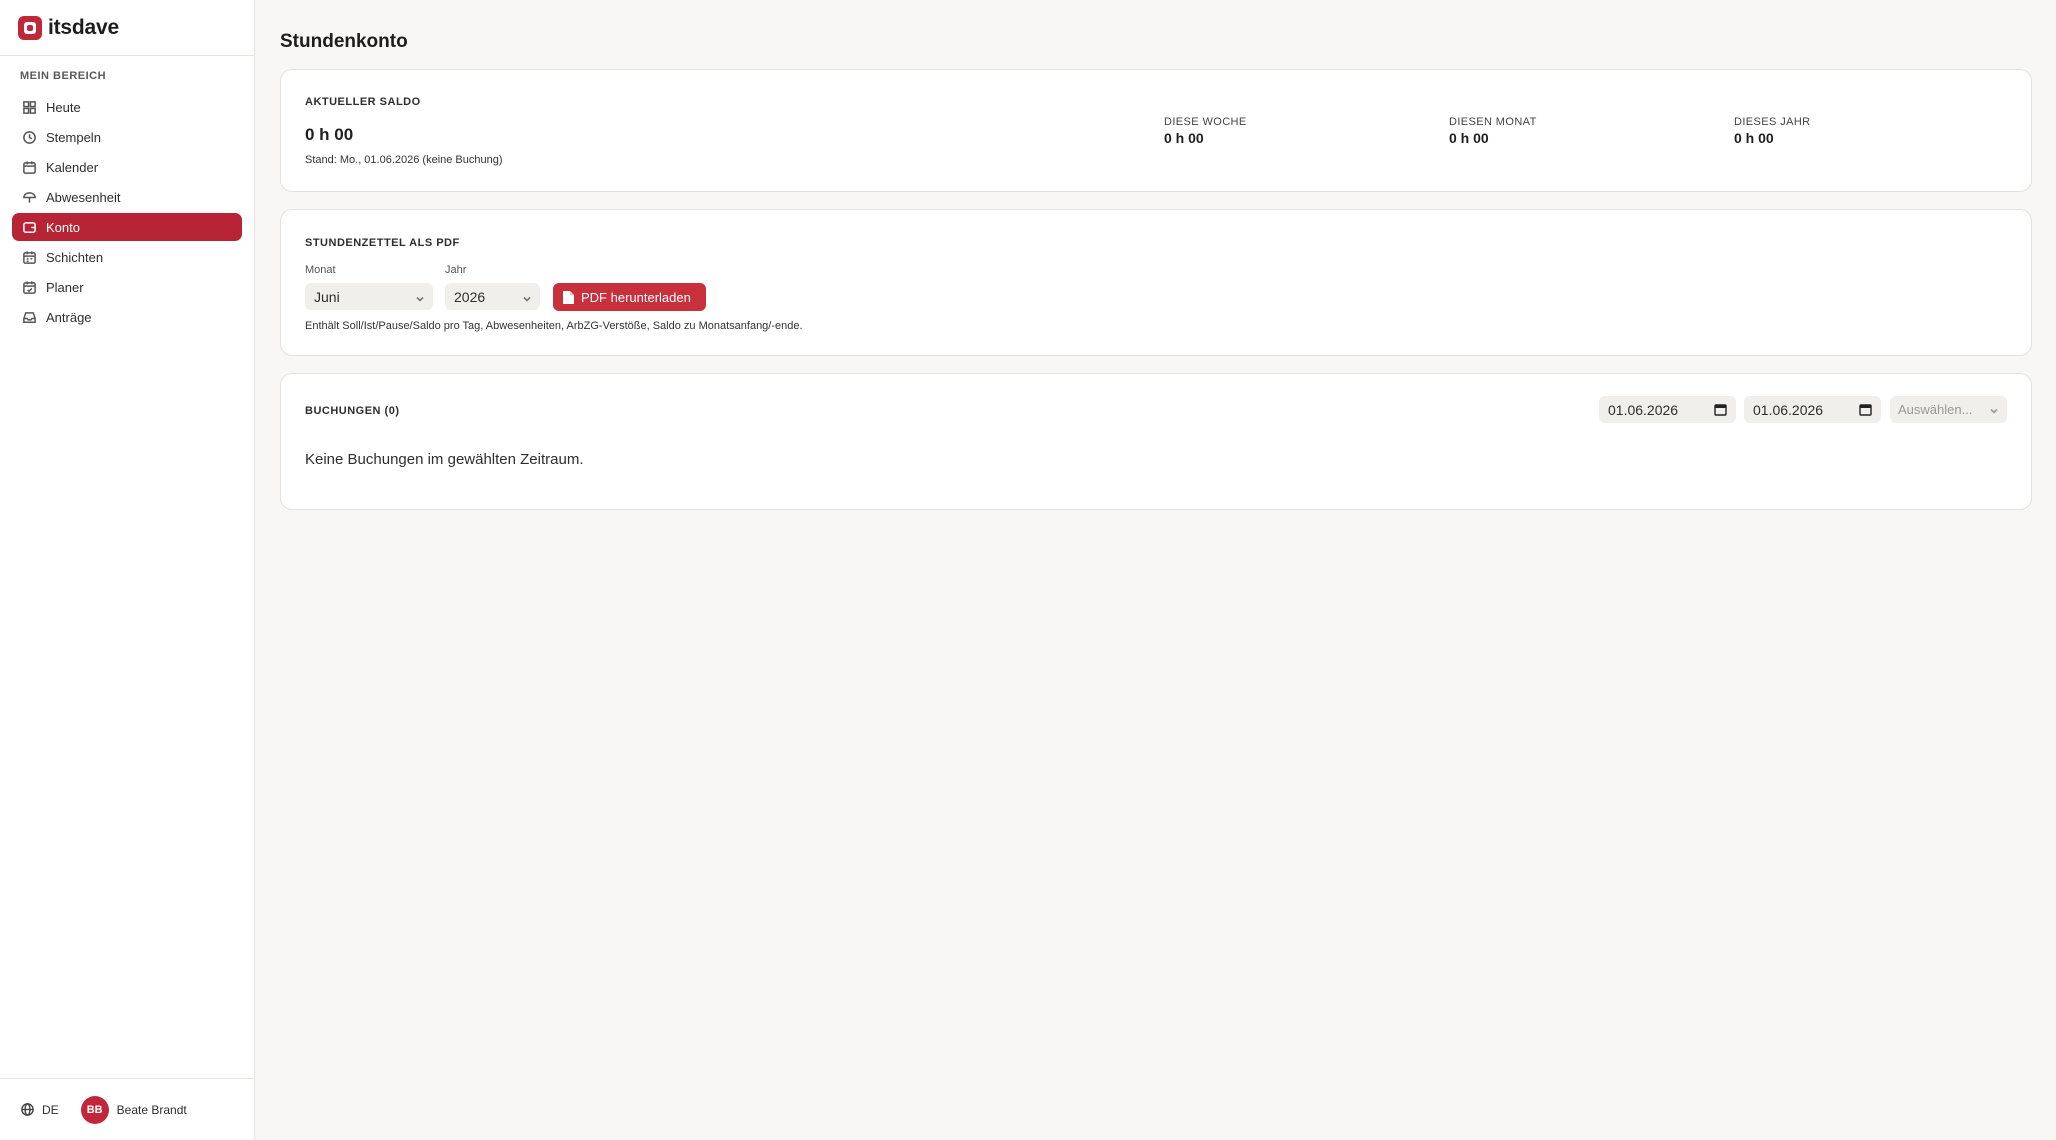 The height and width of the screenshot is (1140, 2056). I want to click on date-to-value: 01.06.2026, so click(1788, 409).